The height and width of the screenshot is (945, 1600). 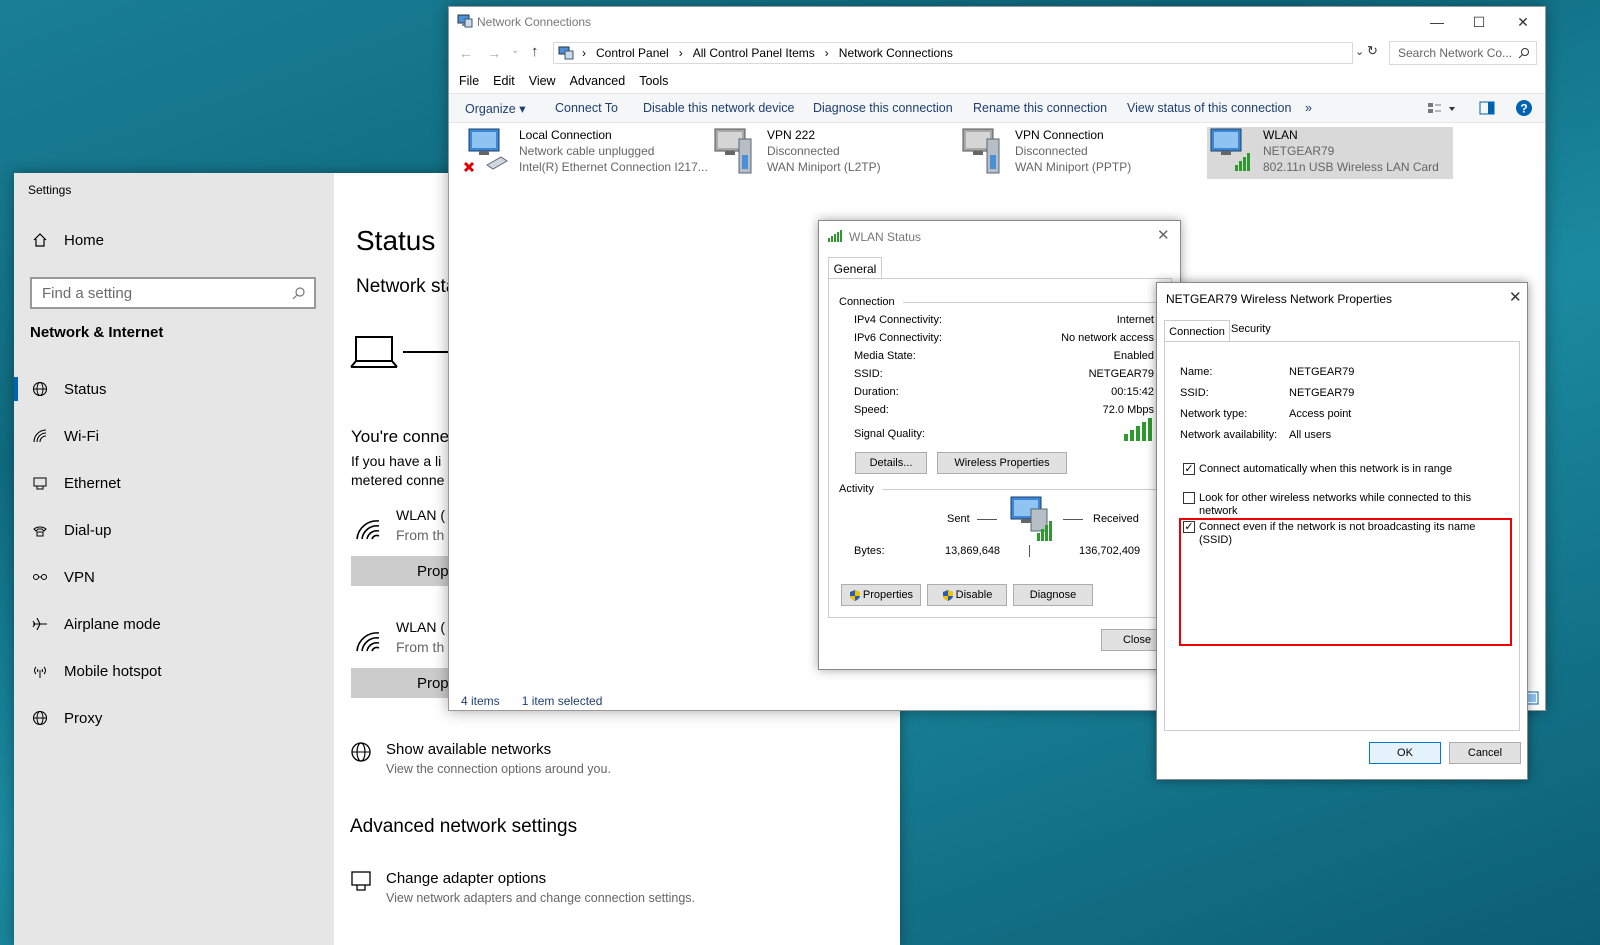 I want to click on disable-button: Disable, so click(x=967, y=595).